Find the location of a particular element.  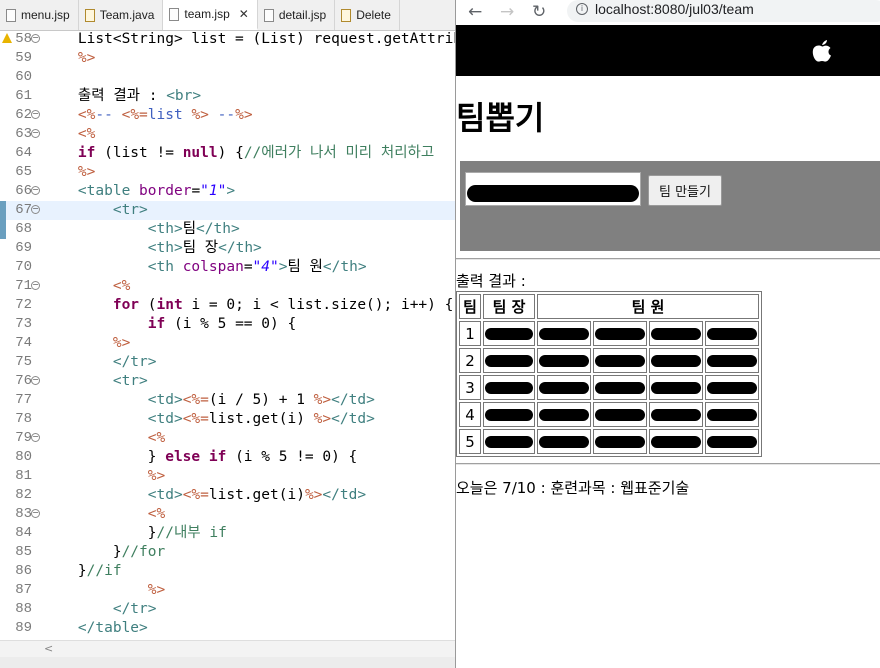

code-line: 65 %> is located at coordinates (227, 172).